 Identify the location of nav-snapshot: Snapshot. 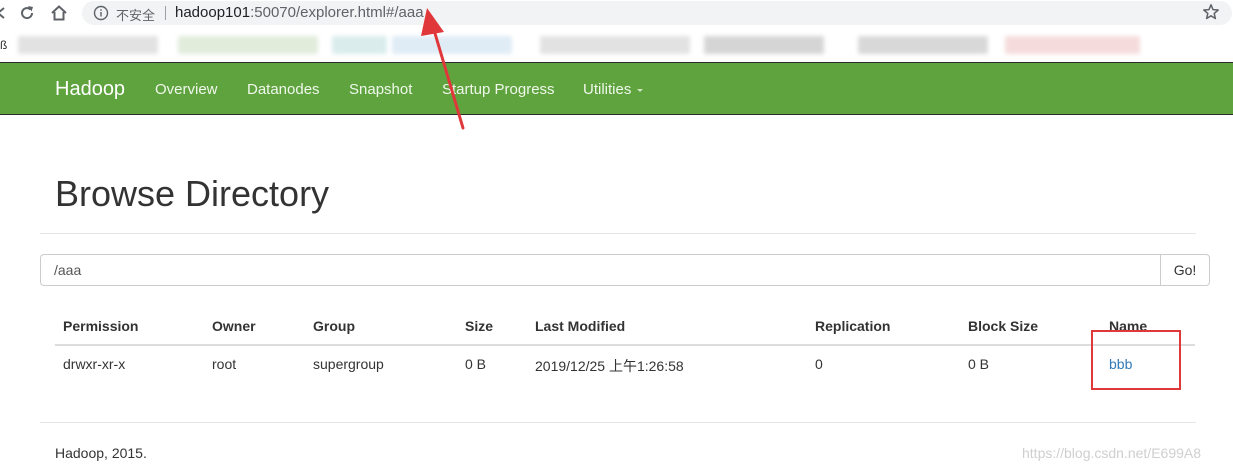
(380, 89).